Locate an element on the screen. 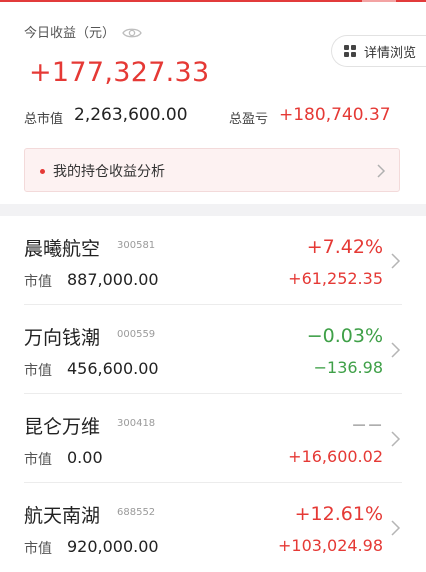  market-value: 0.00 is located at coordinates (85, 457).